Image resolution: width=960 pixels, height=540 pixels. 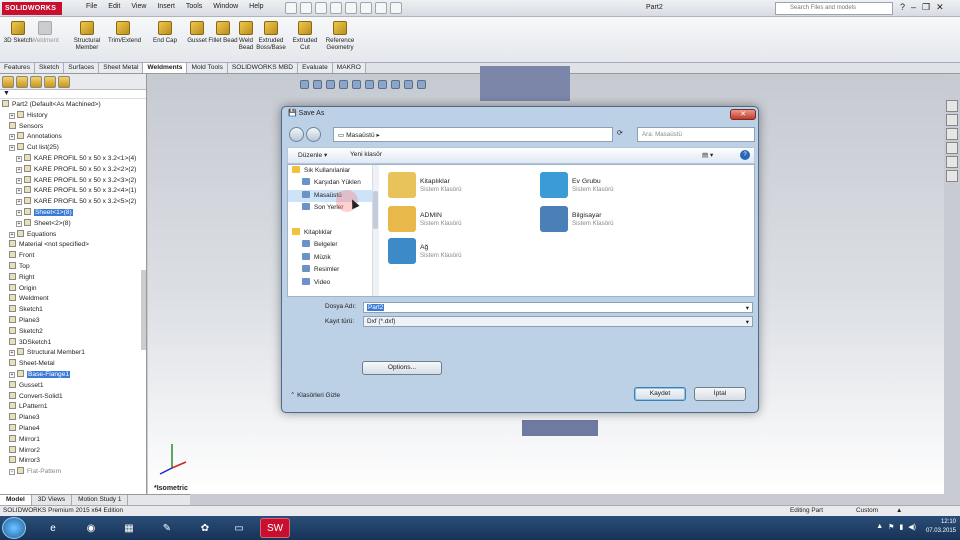 I want to click on tree-item: + Flat-Pattern, so click(x=73, y=472).